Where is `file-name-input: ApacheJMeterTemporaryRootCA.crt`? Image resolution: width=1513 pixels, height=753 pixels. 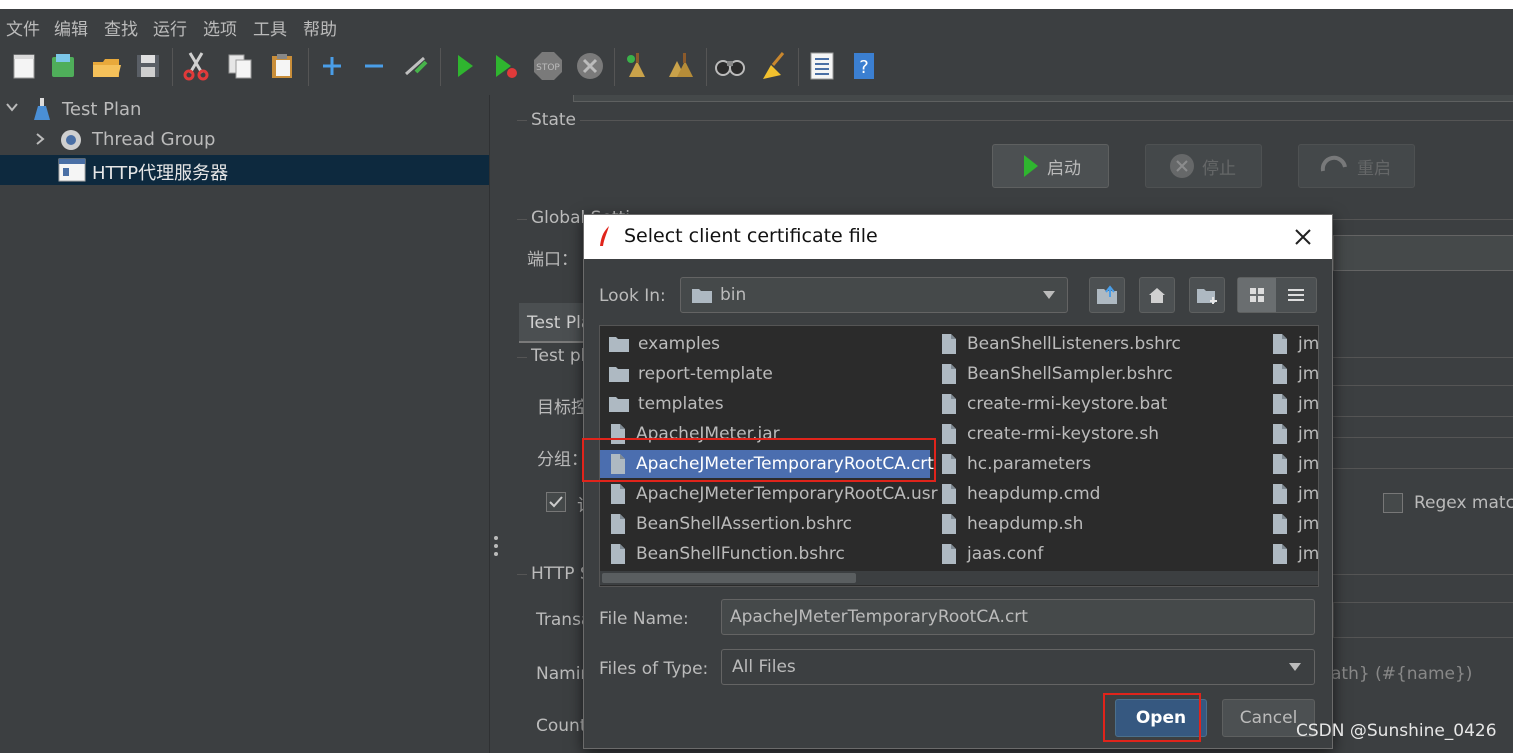 file-name-input: ApacheJMeterTemporaryRootCA.crt is located at coordinates (1018, 617).